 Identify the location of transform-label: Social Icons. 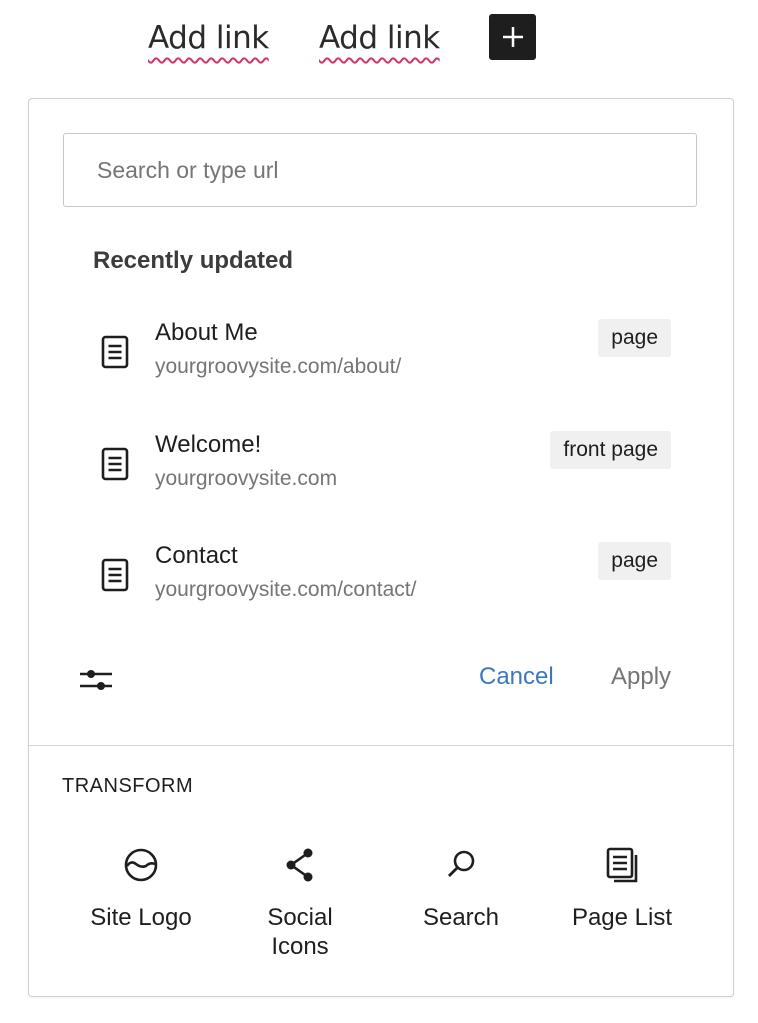
(300, 932).